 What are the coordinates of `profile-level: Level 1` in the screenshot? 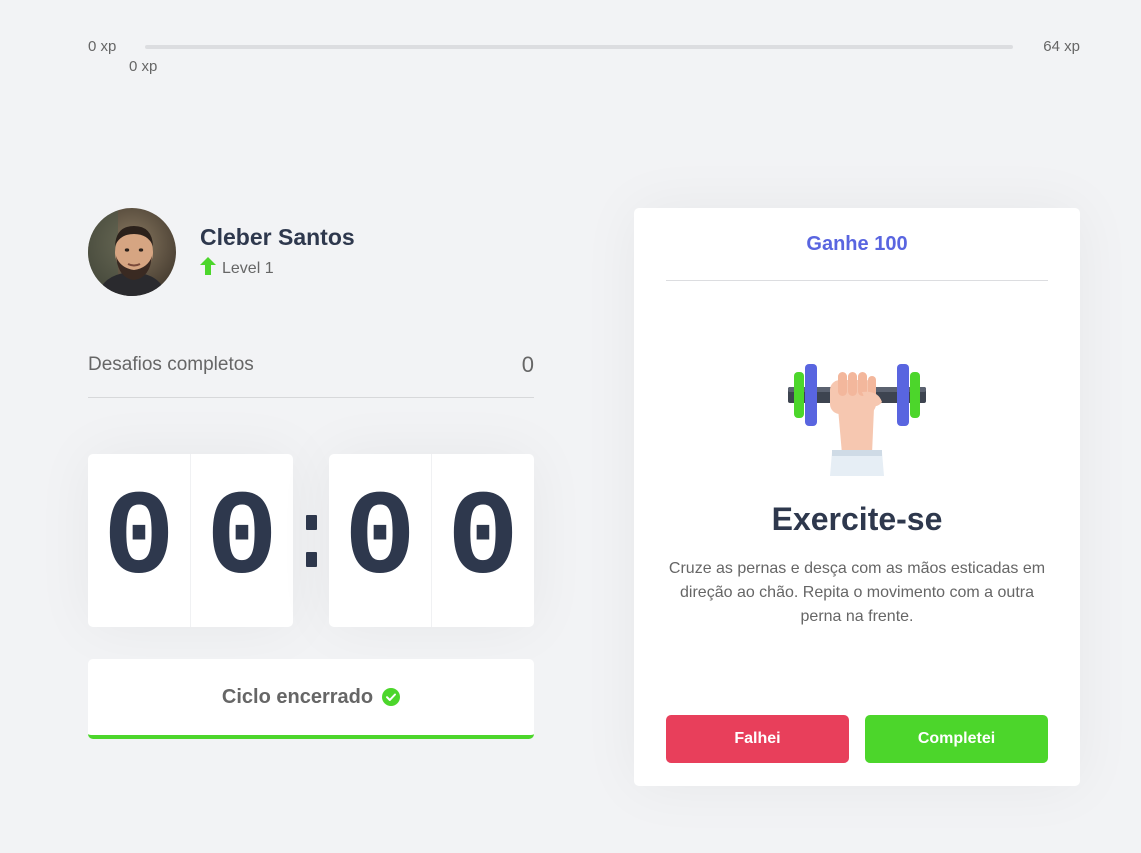 It's located at (277, 268).